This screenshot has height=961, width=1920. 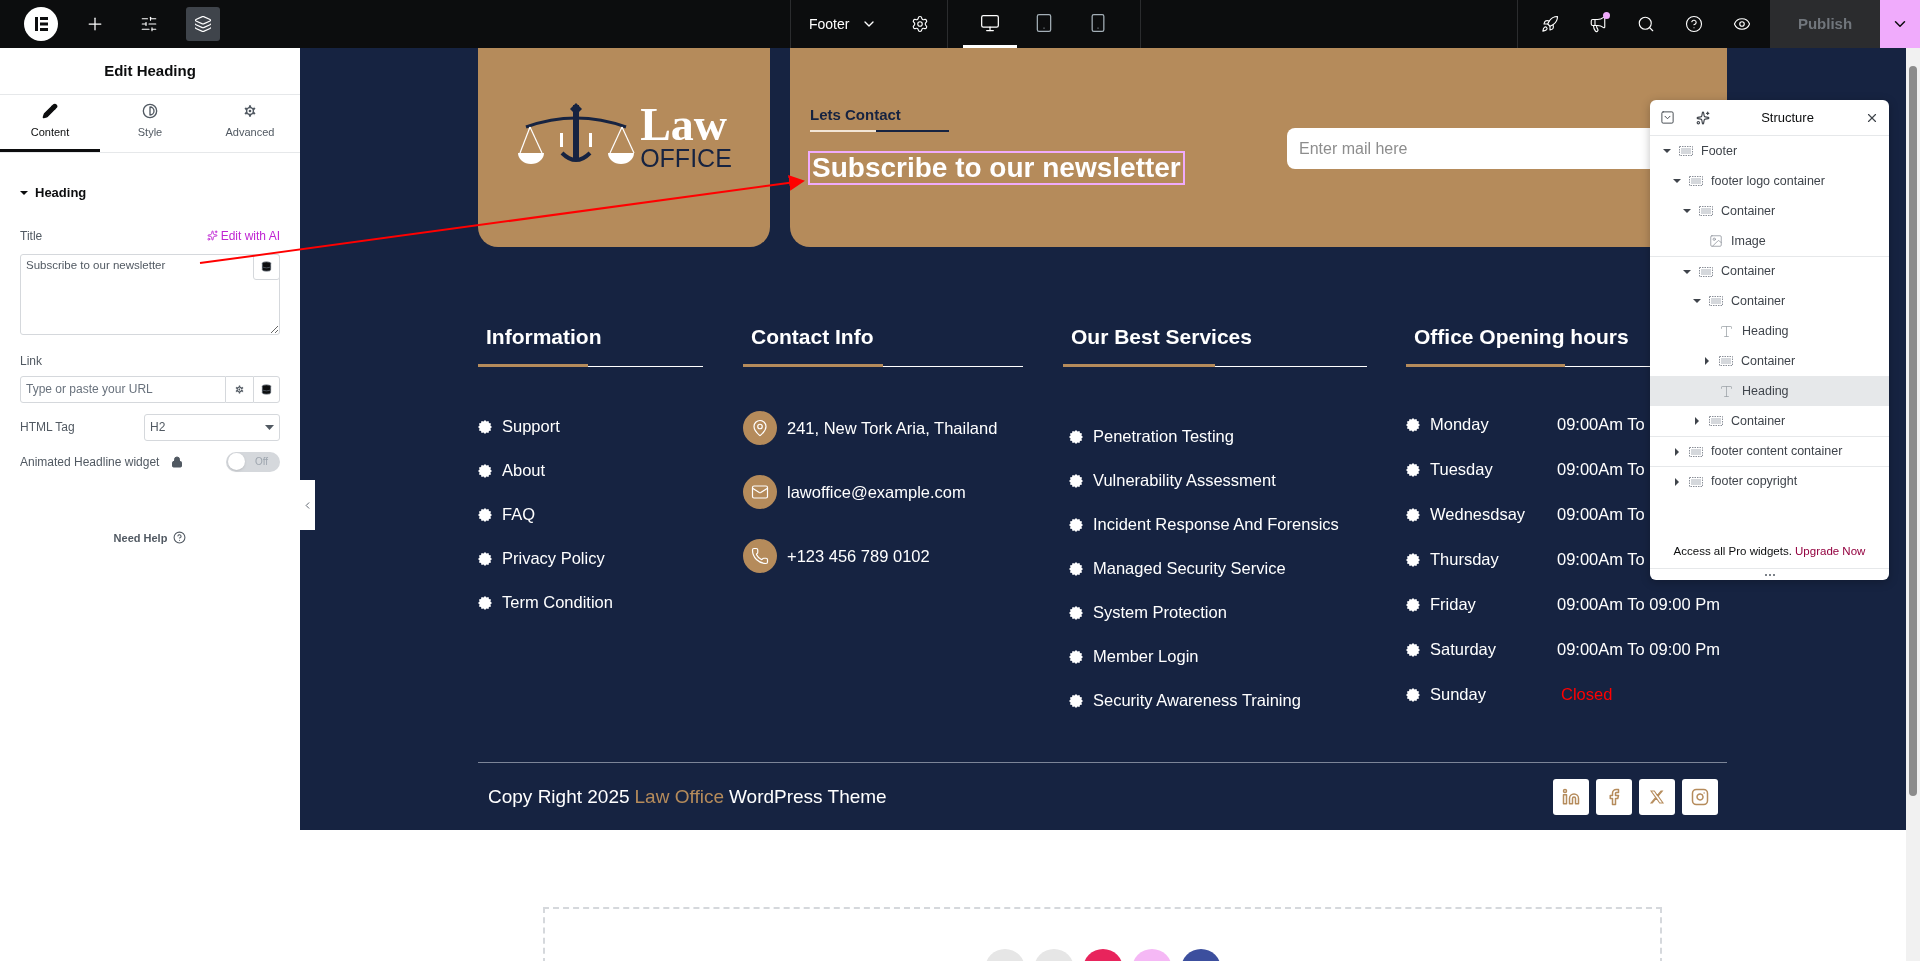 I want to click on html-tag-select: H2, so click(x=212, y=427).